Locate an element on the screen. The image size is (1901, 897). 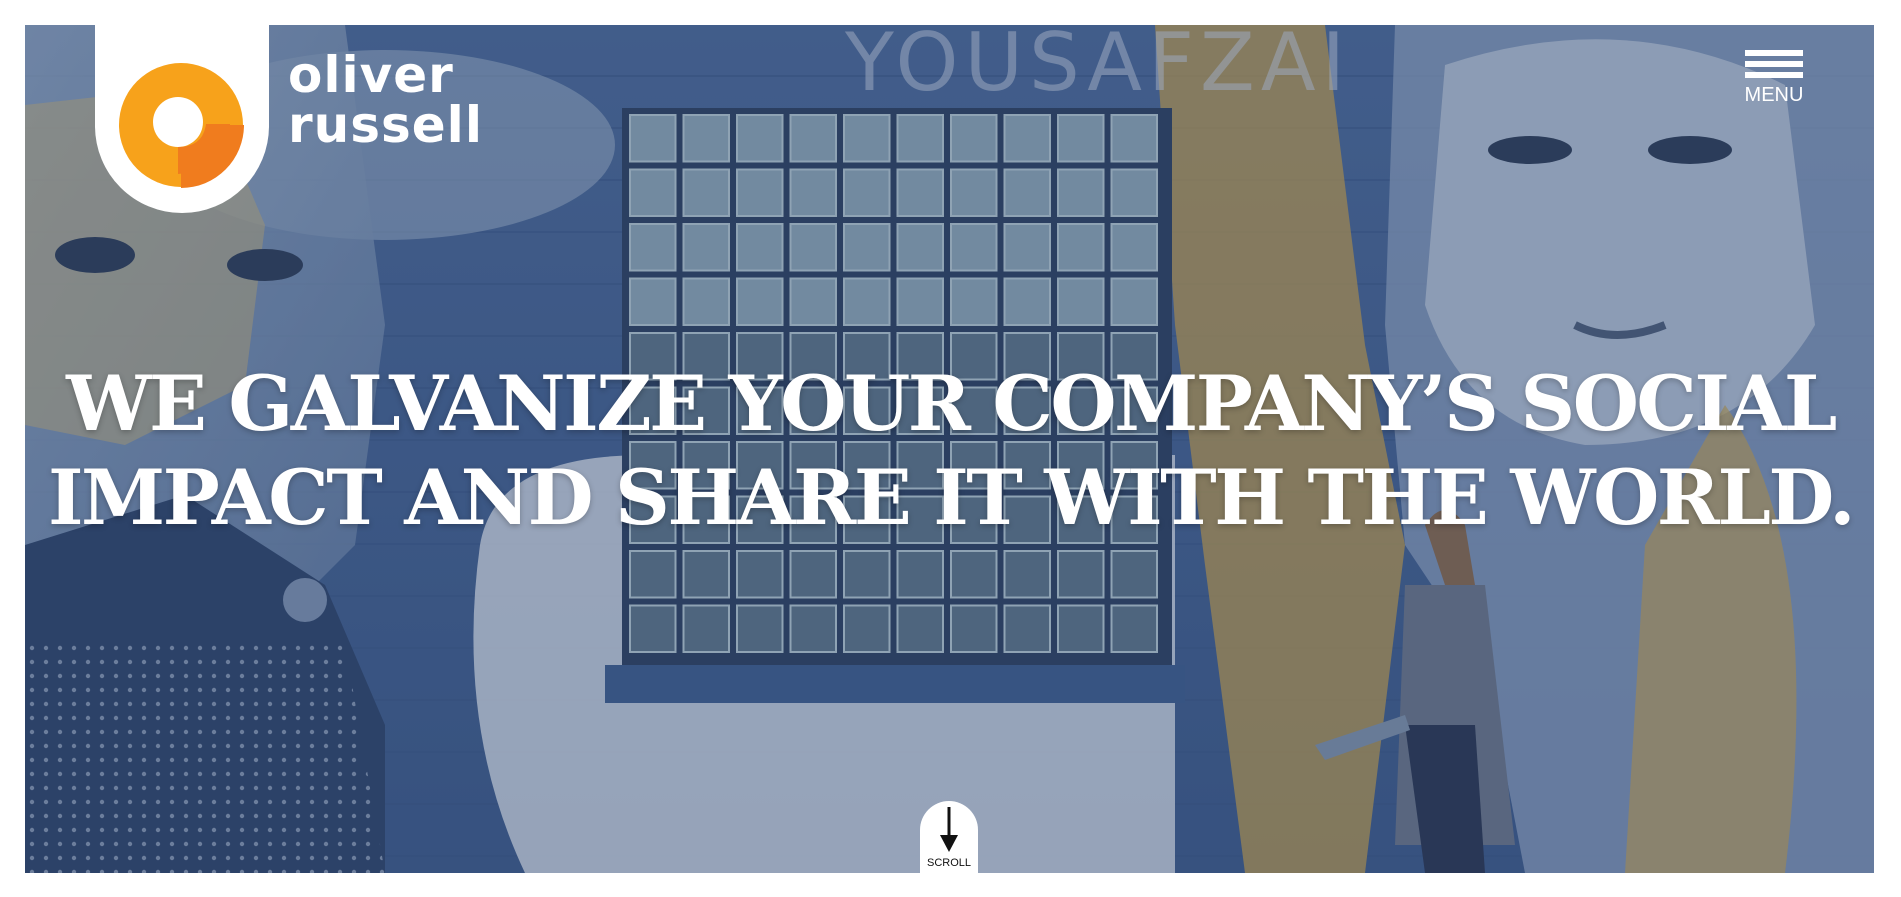
brand-name-line2: russell is located at coordinates (385, 125).